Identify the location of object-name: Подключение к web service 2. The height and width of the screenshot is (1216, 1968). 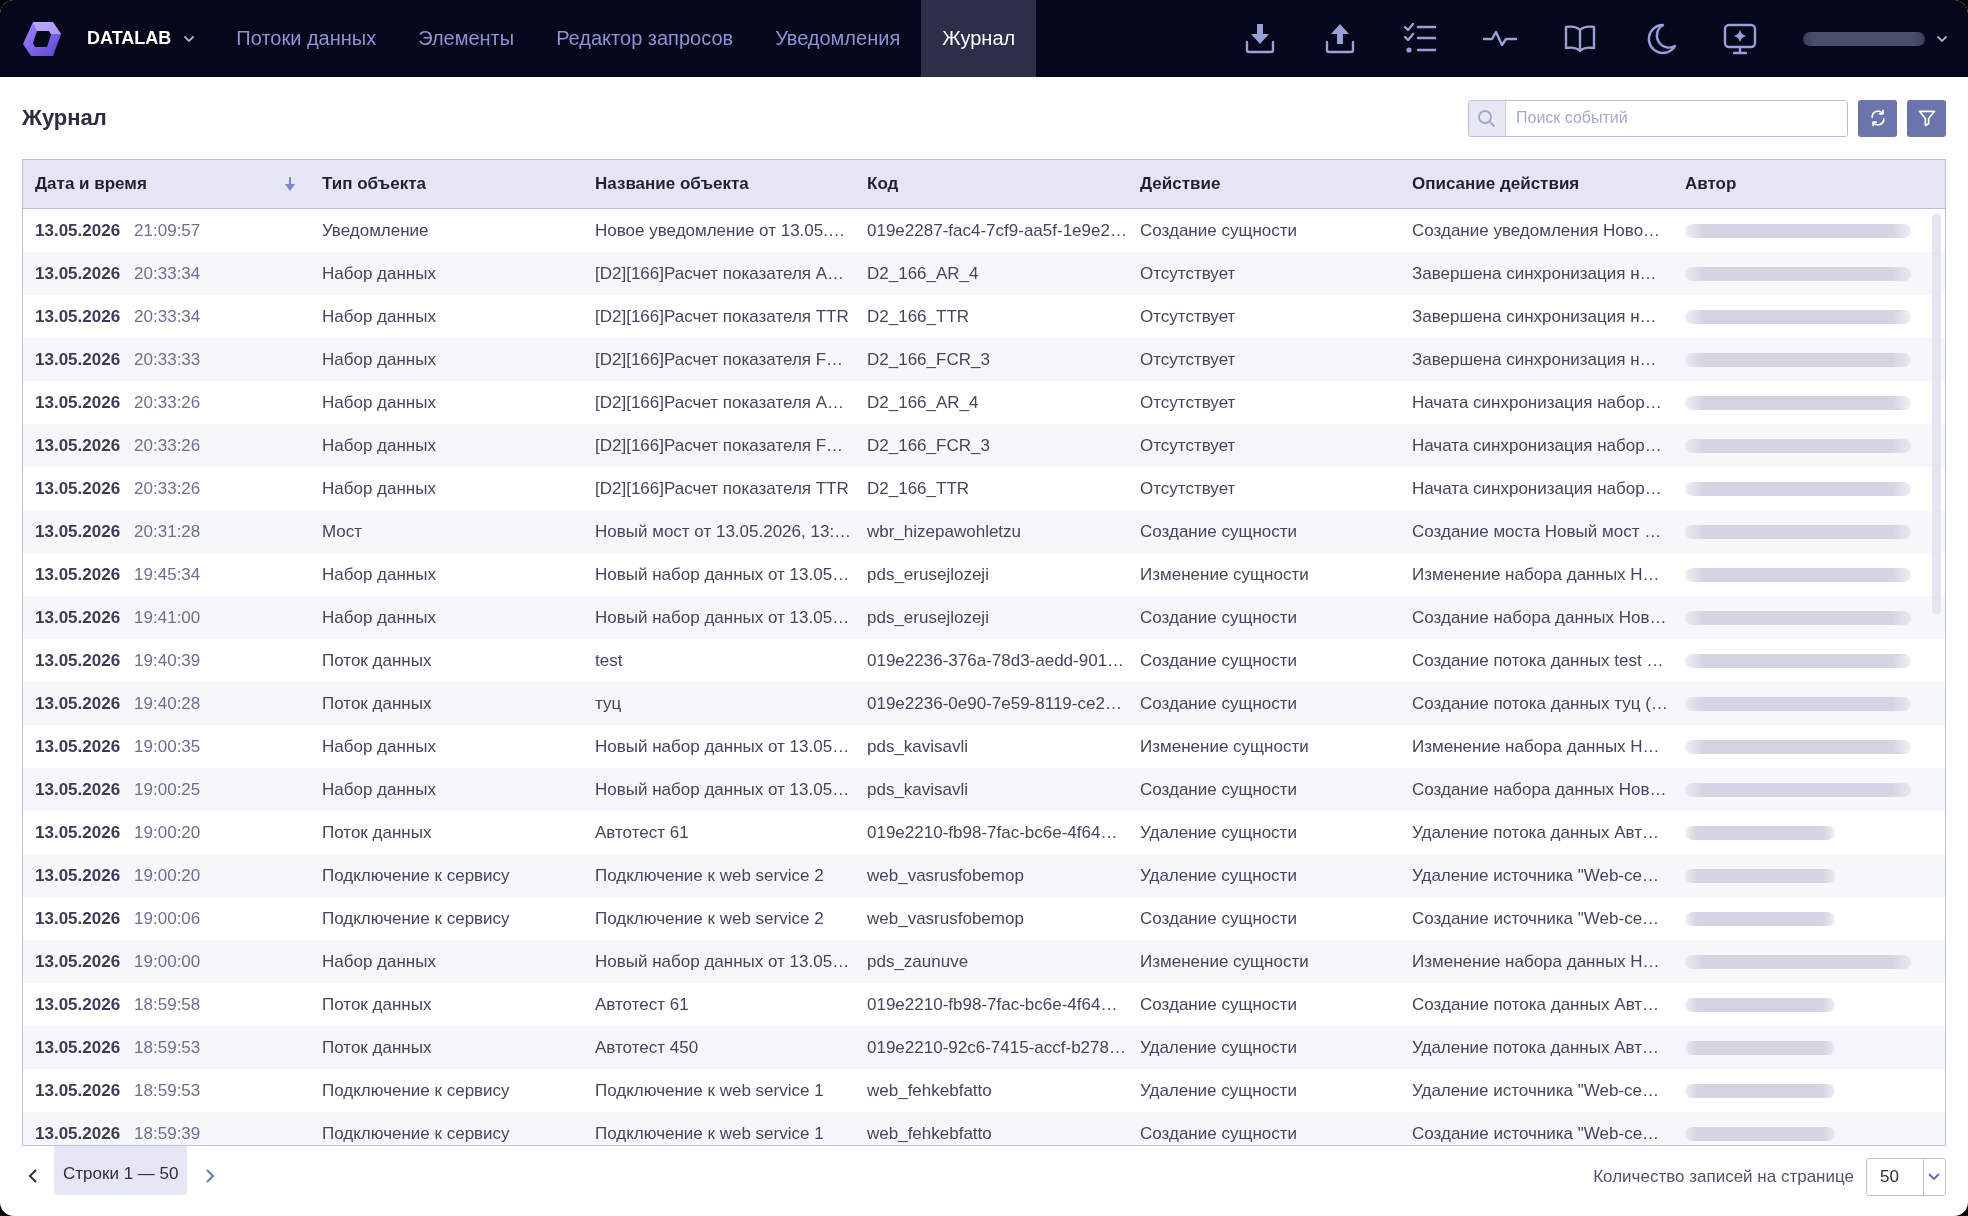
(709, 875).